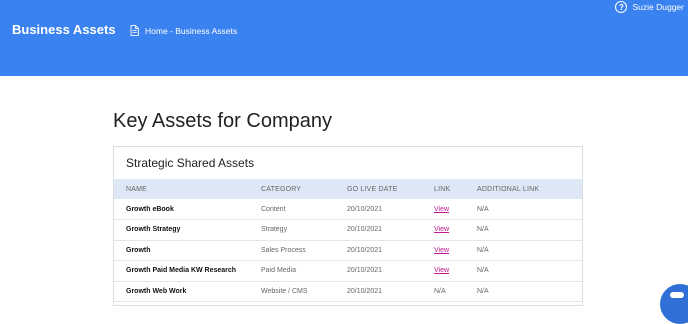 This screenshot has height=324, width=688. What do you see at coordinates (508, 189) in the screenshot?
I see `column-header-additional-link: ADDITIONAL LINK` at bounding box center [508, 189].